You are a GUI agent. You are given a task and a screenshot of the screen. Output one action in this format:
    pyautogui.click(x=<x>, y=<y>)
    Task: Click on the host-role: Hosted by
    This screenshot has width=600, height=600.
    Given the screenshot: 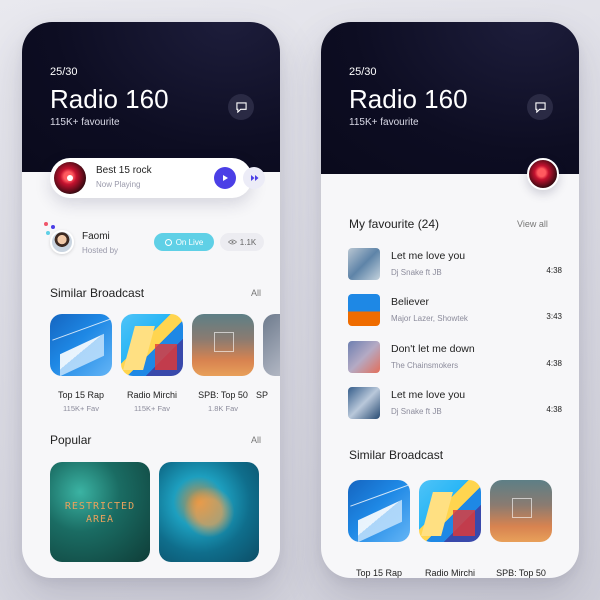 What is the action you would take?
    pyautogui.click(x=100, y=250)
    